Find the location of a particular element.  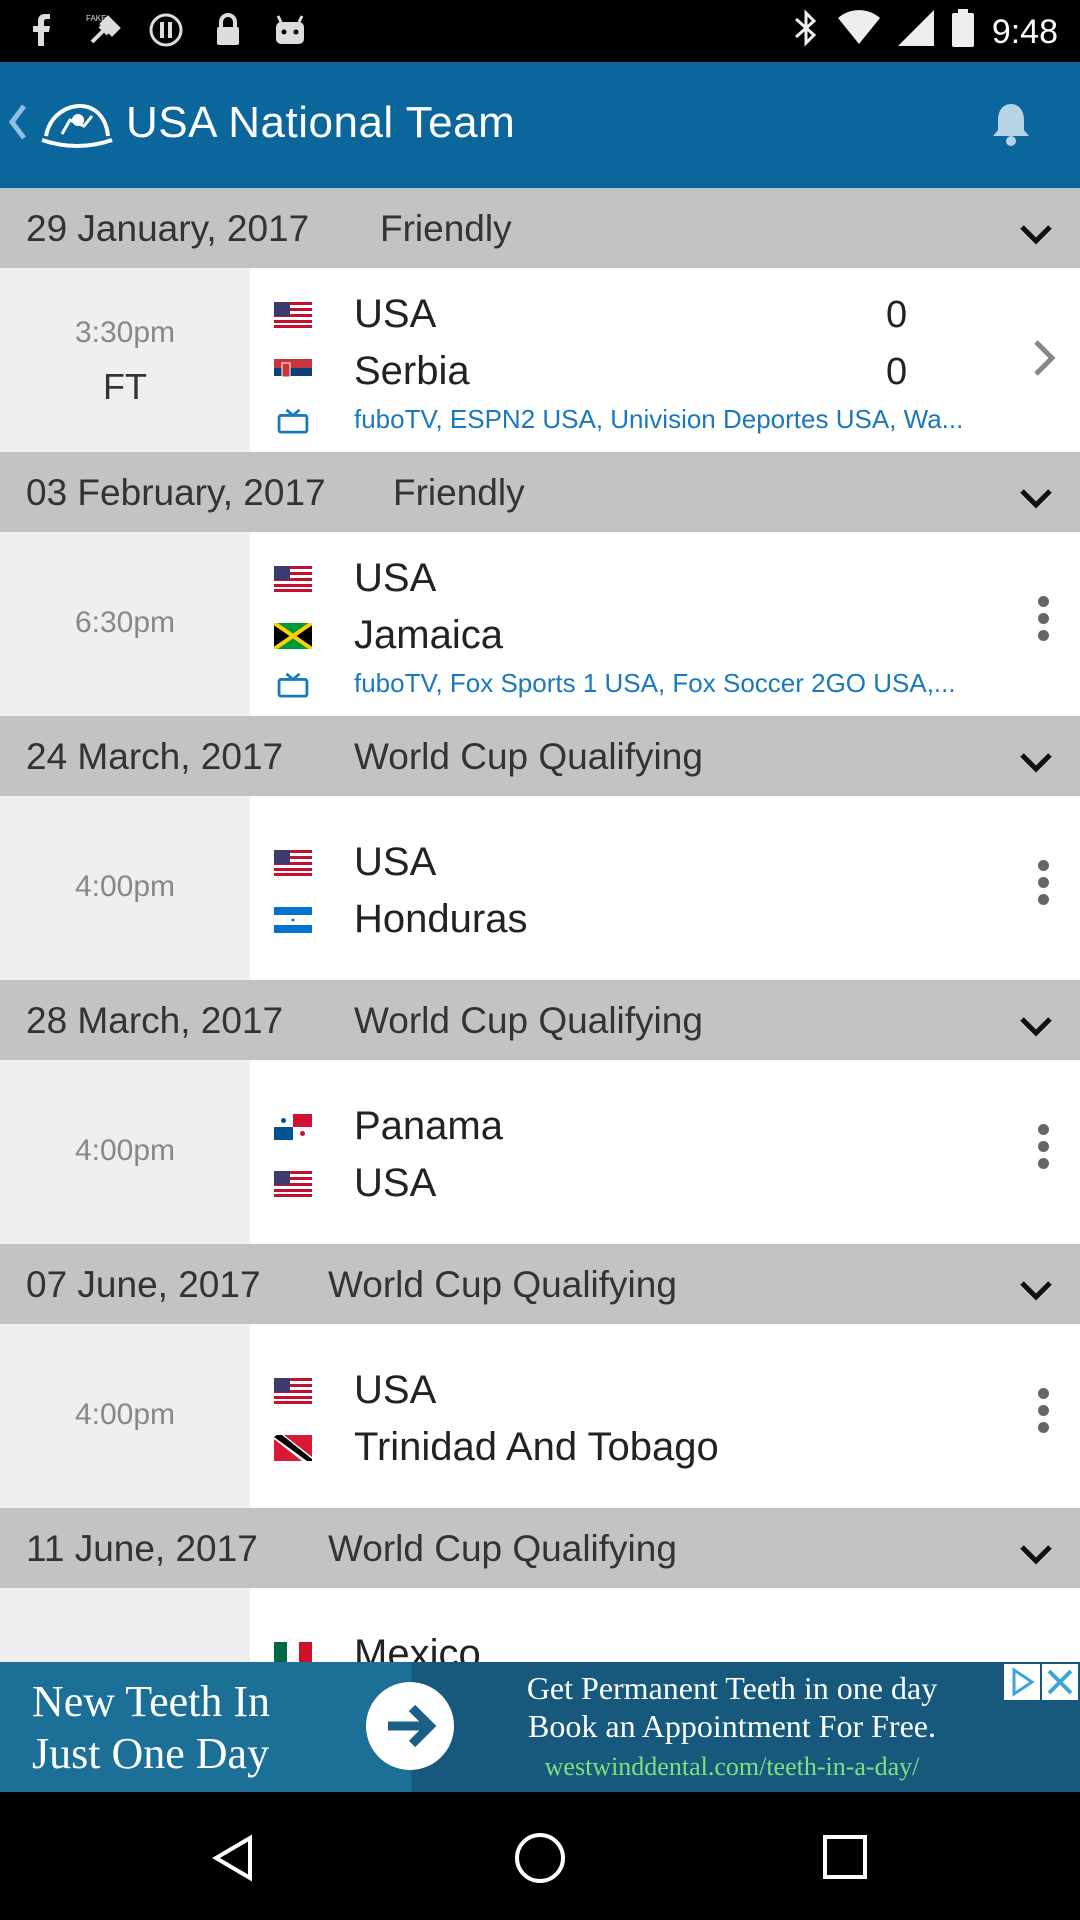

back-chevron-icon is located at coordinates (18, 127).